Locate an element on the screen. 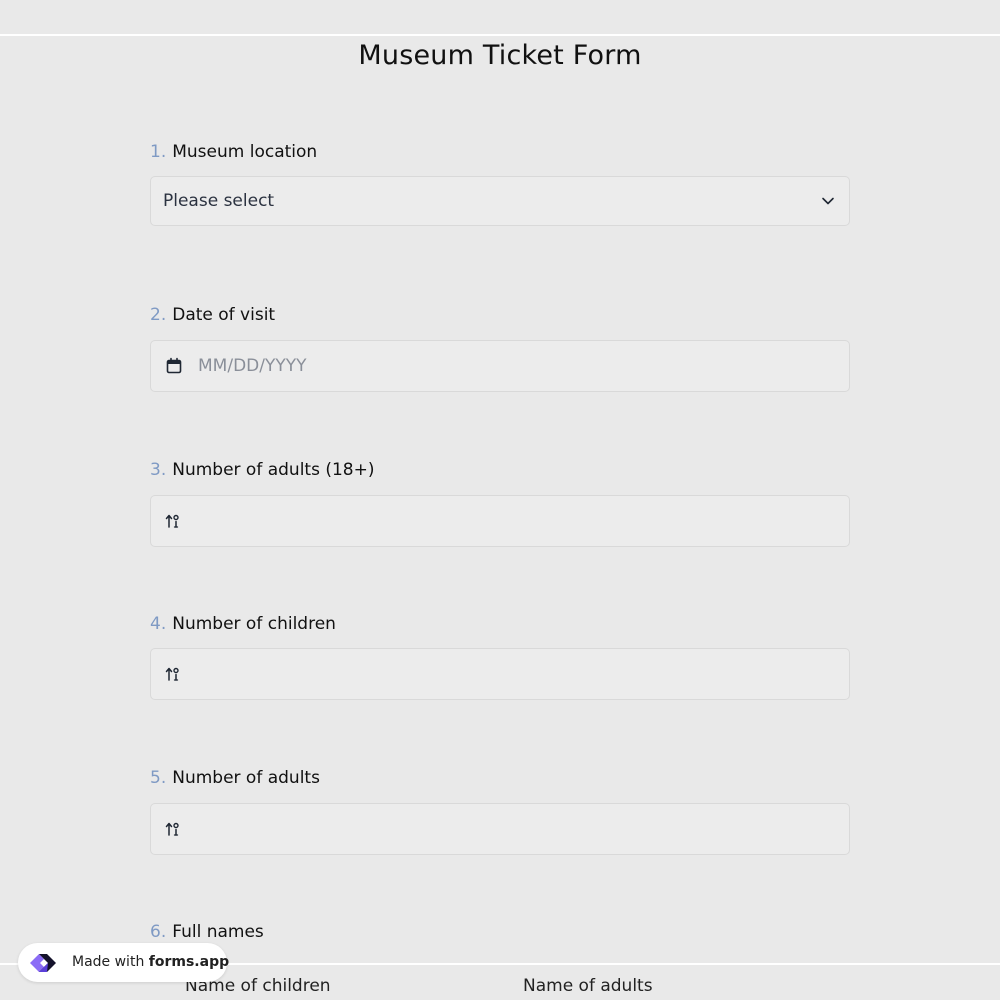 The width and height of the screenshot is (1000, 1000). question-number: 1. is located at coordinates (158, 152).